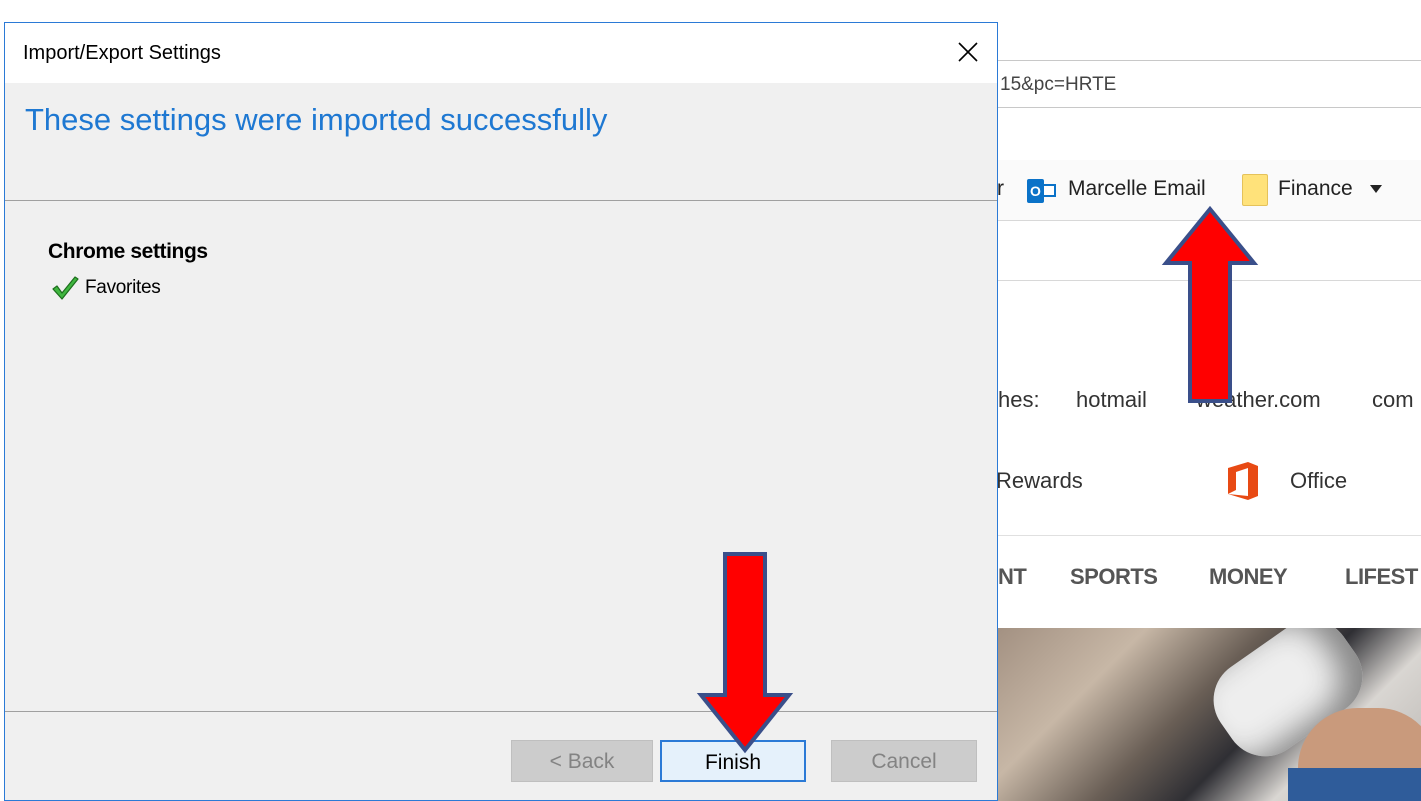  I want to click on close-icon, so click(968, 52).